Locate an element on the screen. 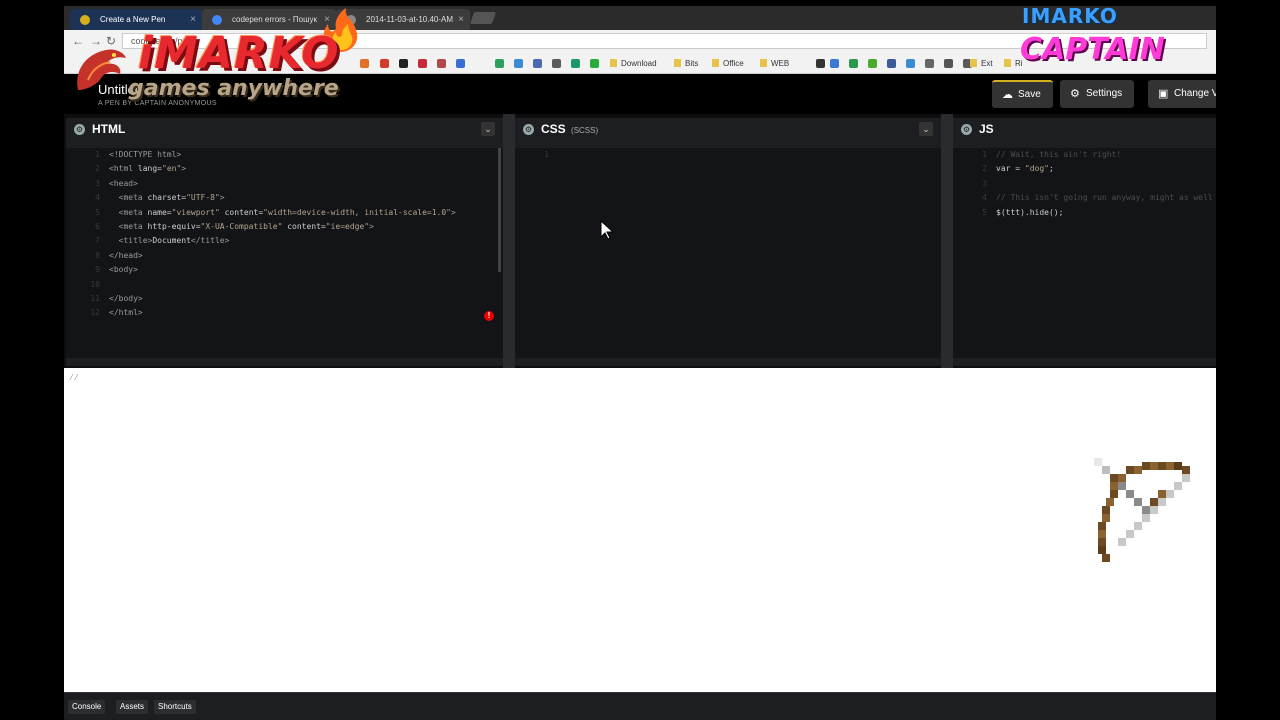 Image resolution: width=1280 pixels, height=720 pixels. code-line: 5 $(ttt).hide(); is located at coordinates (1084, 213).